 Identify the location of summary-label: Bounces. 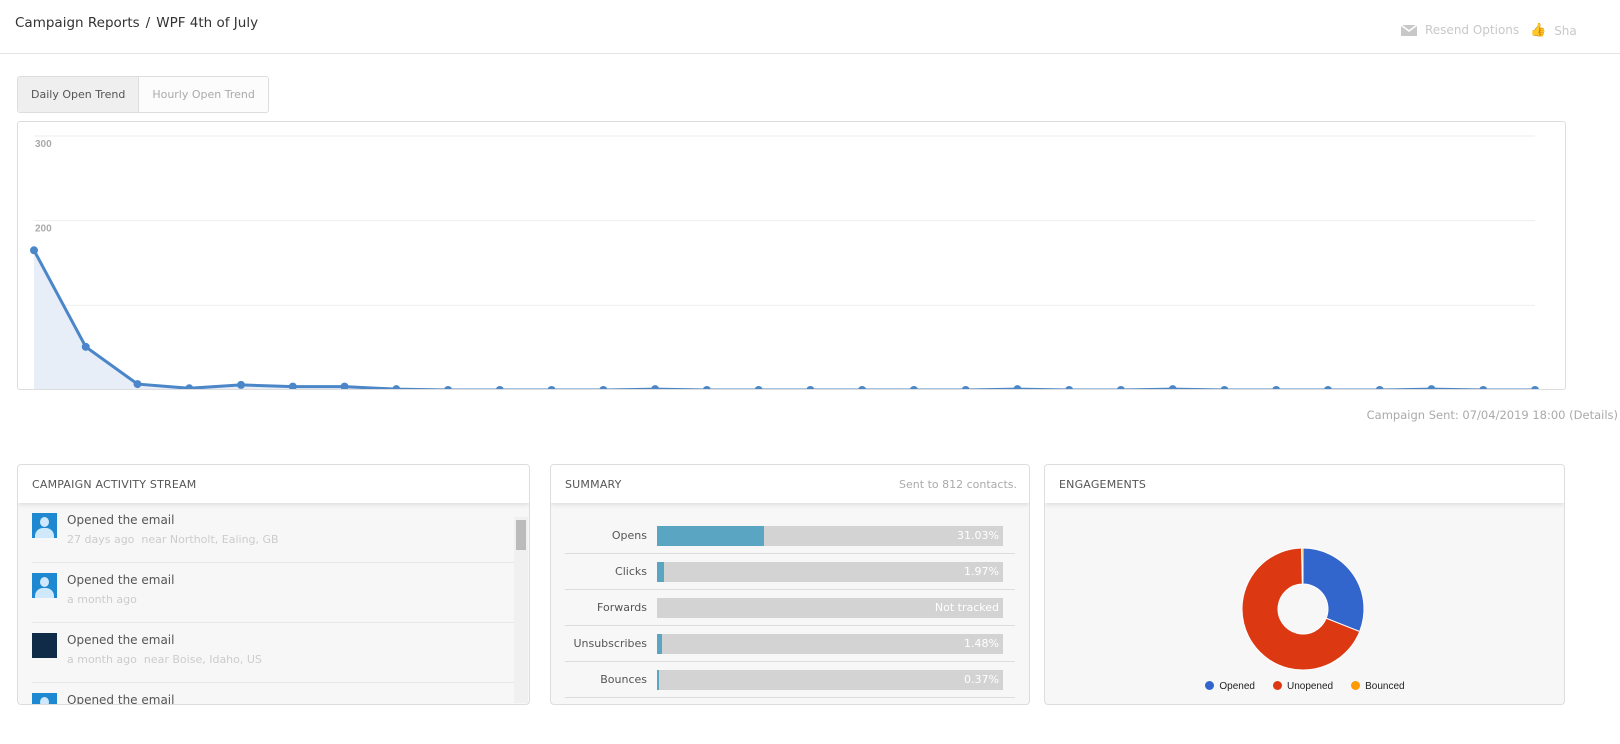
(623, 679).